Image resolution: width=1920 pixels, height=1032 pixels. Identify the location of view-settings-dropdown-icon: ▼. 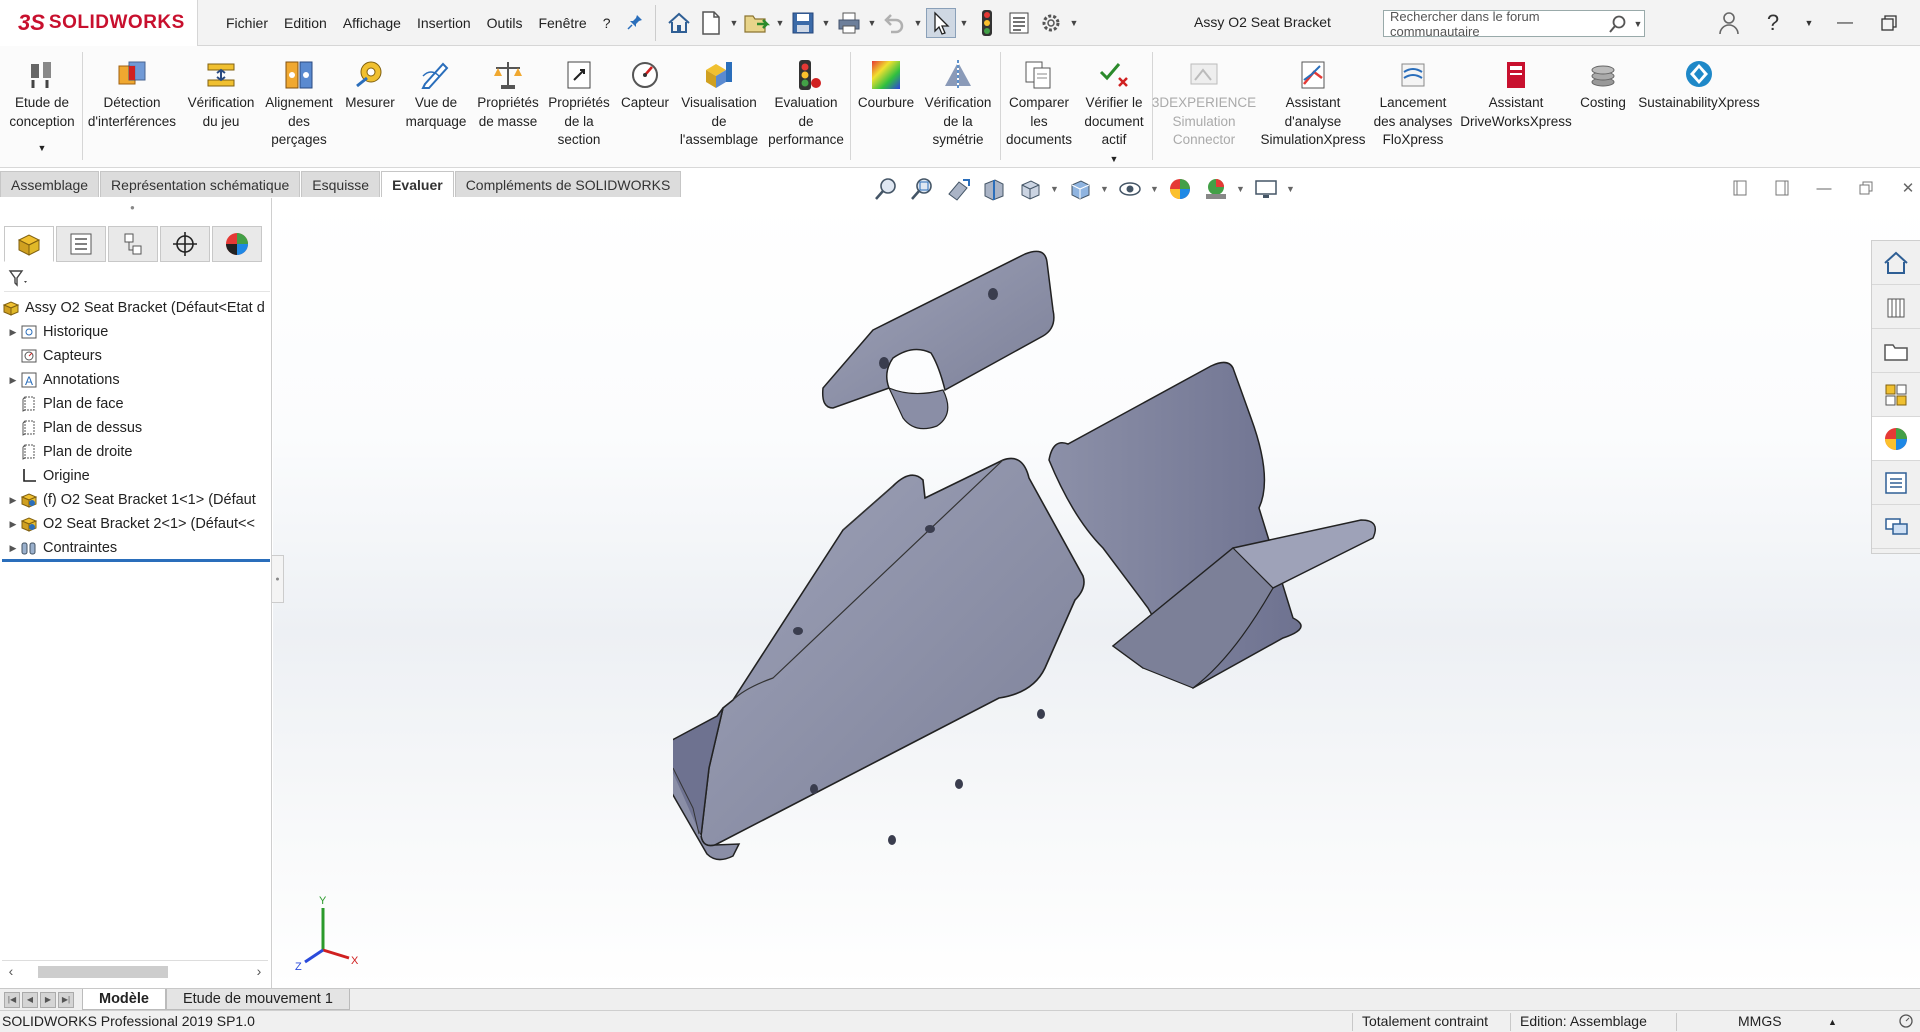
(1291, 189).